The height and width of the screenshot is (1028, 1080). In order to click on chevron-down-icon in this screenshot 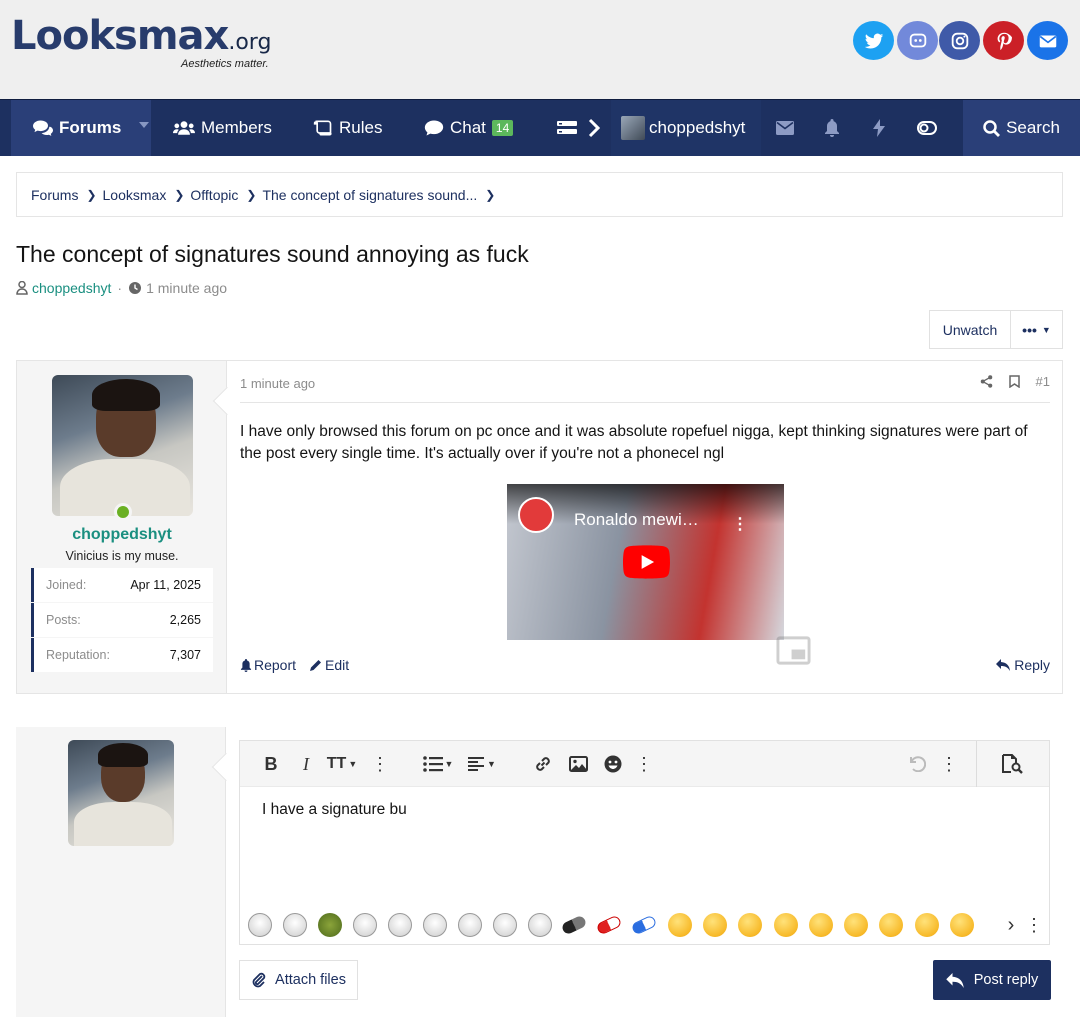, I will do `click(144, 125)`.